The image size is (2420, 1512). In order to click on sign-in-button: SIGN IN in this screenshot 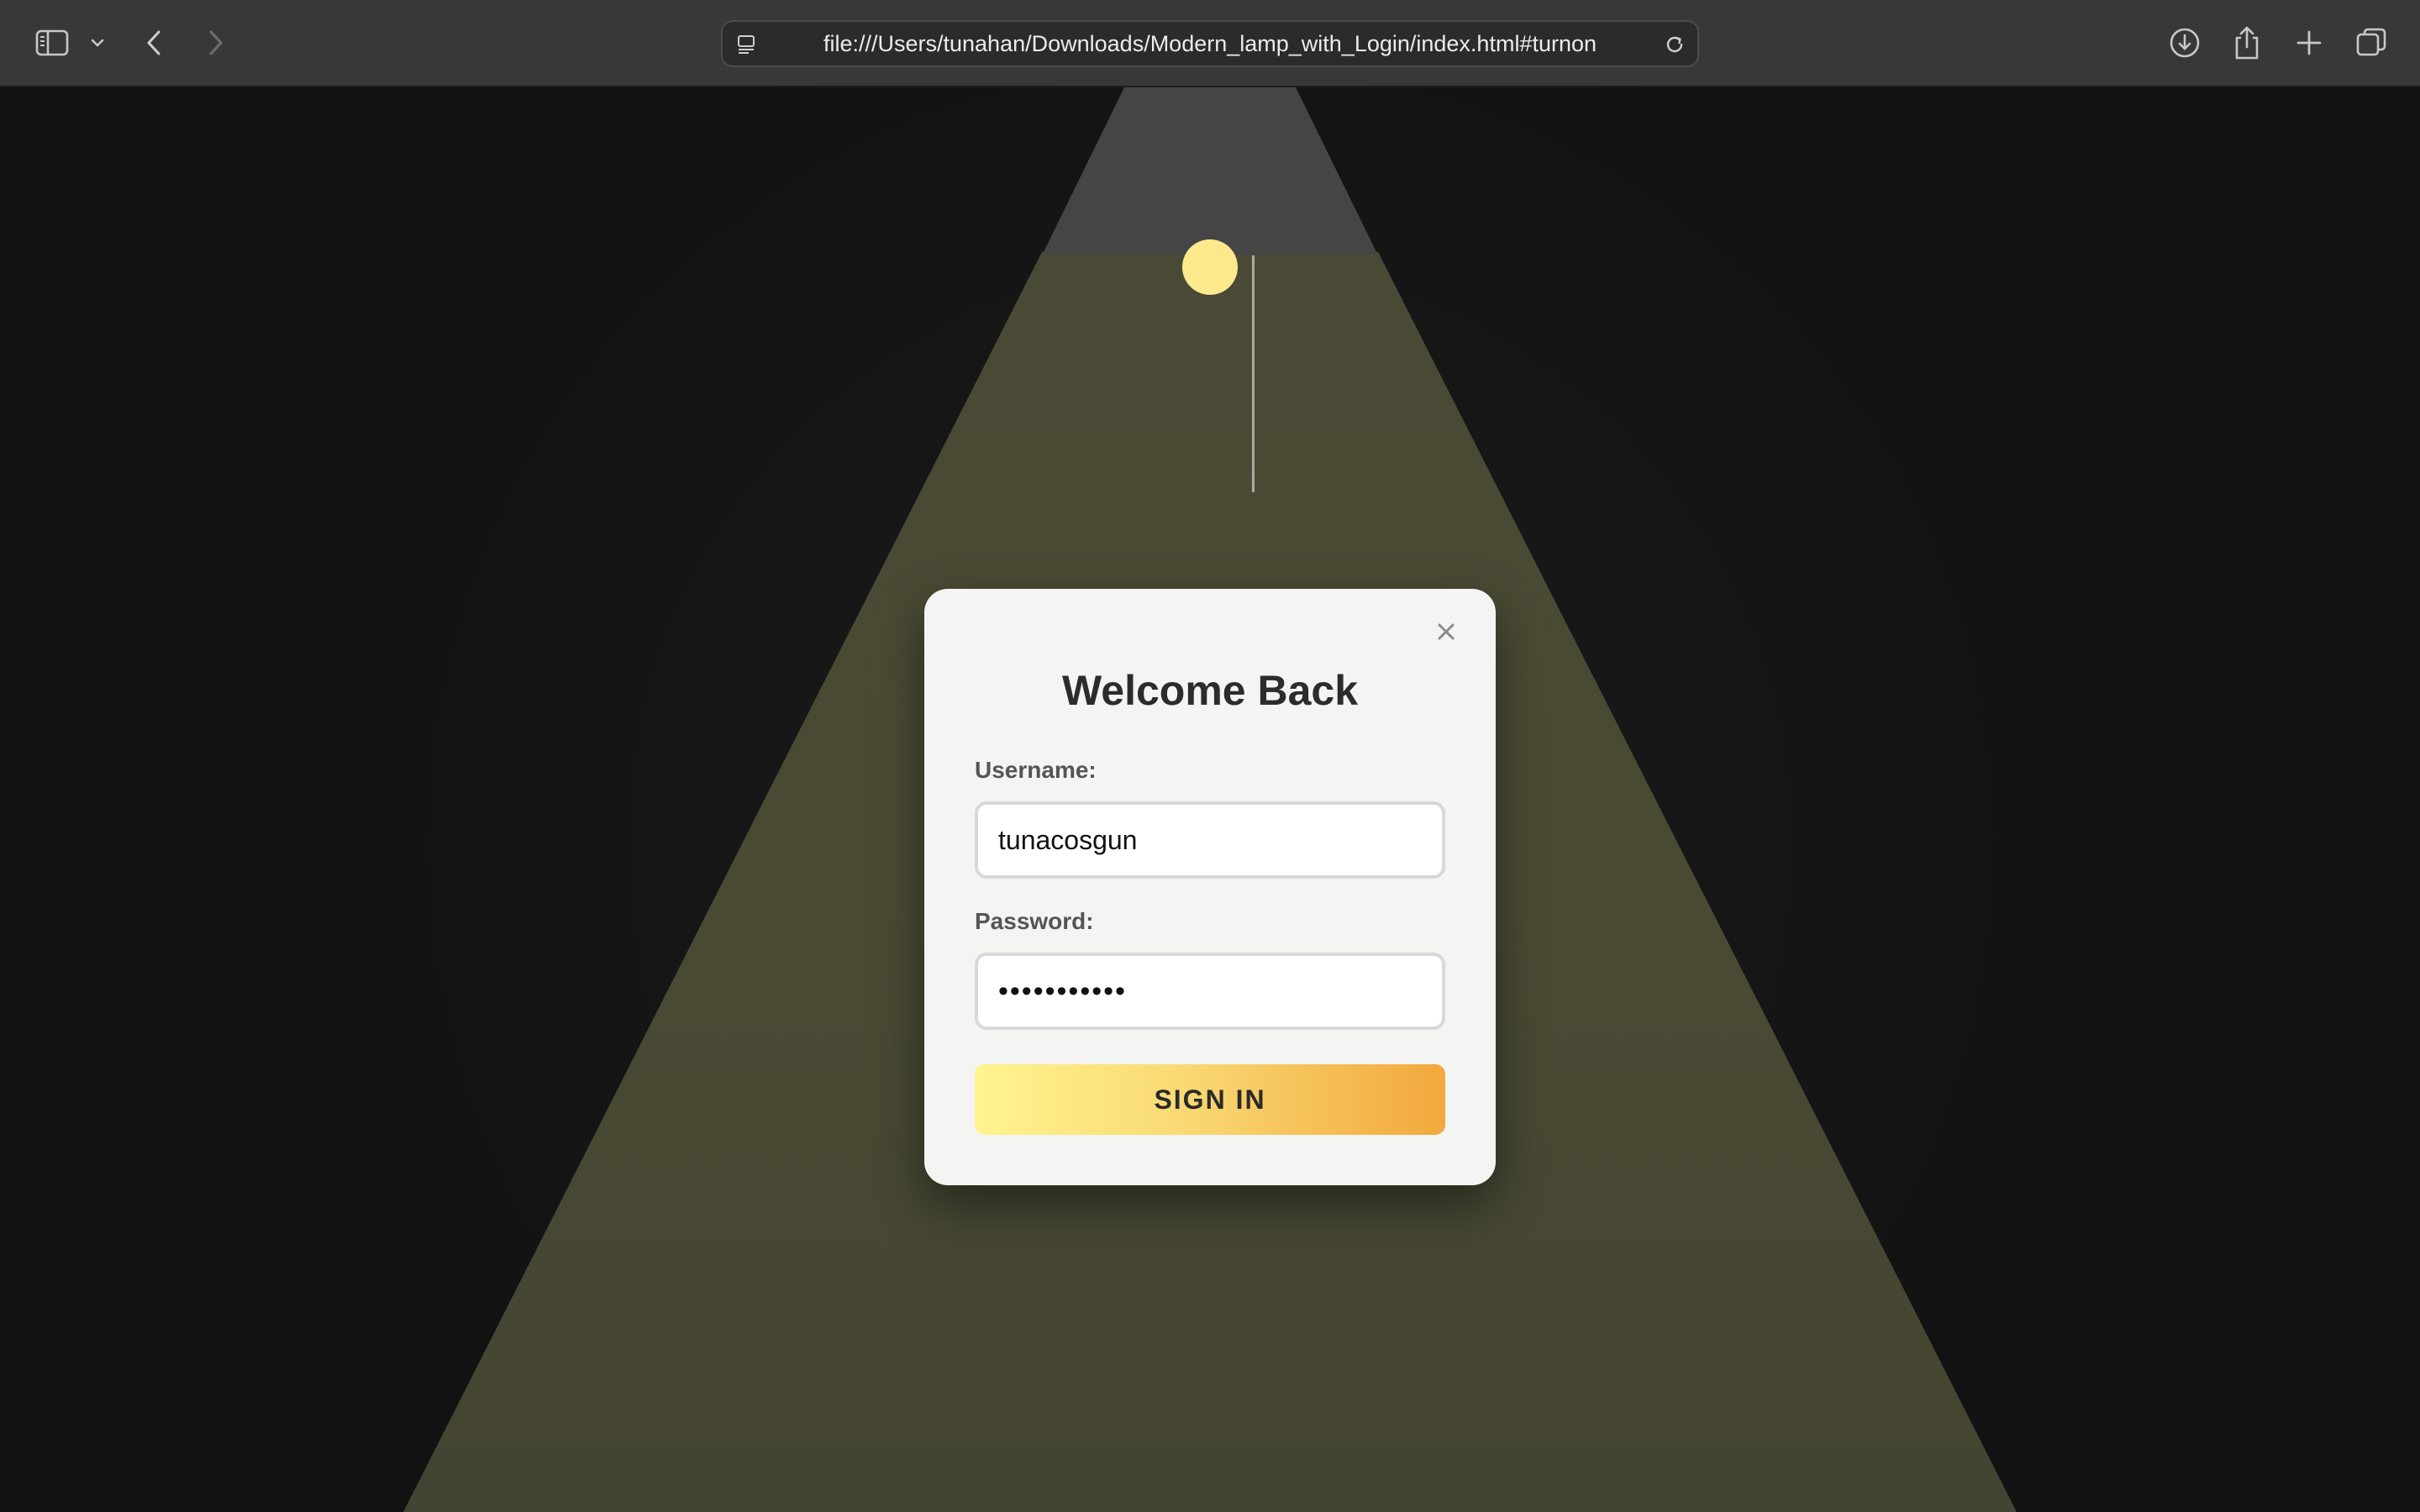, I will do `click(1210, 1099)`.